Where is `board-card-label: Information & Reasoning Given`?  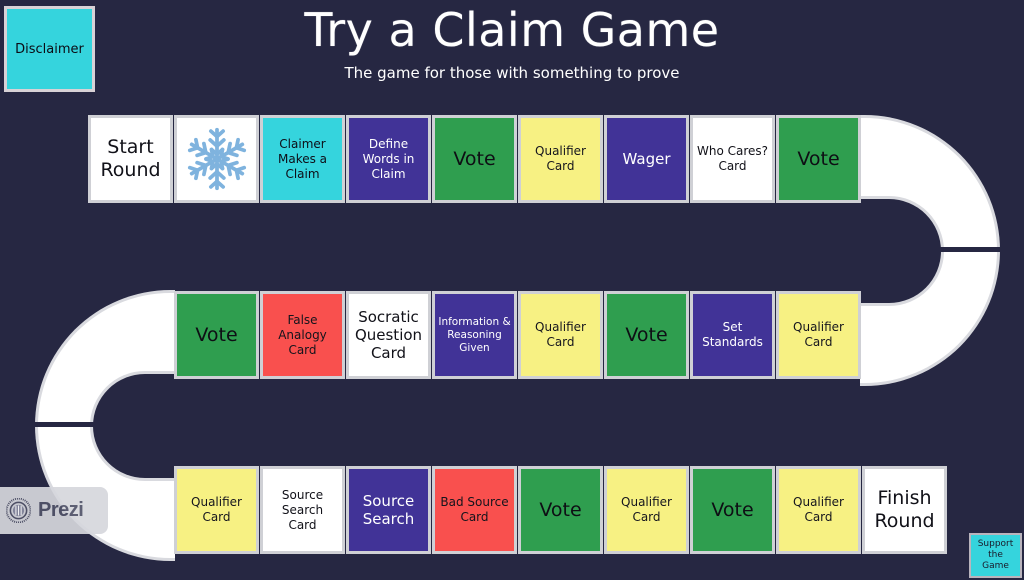
board-card-label: Information & Reasoning Given is located at coordinates (474, 334).